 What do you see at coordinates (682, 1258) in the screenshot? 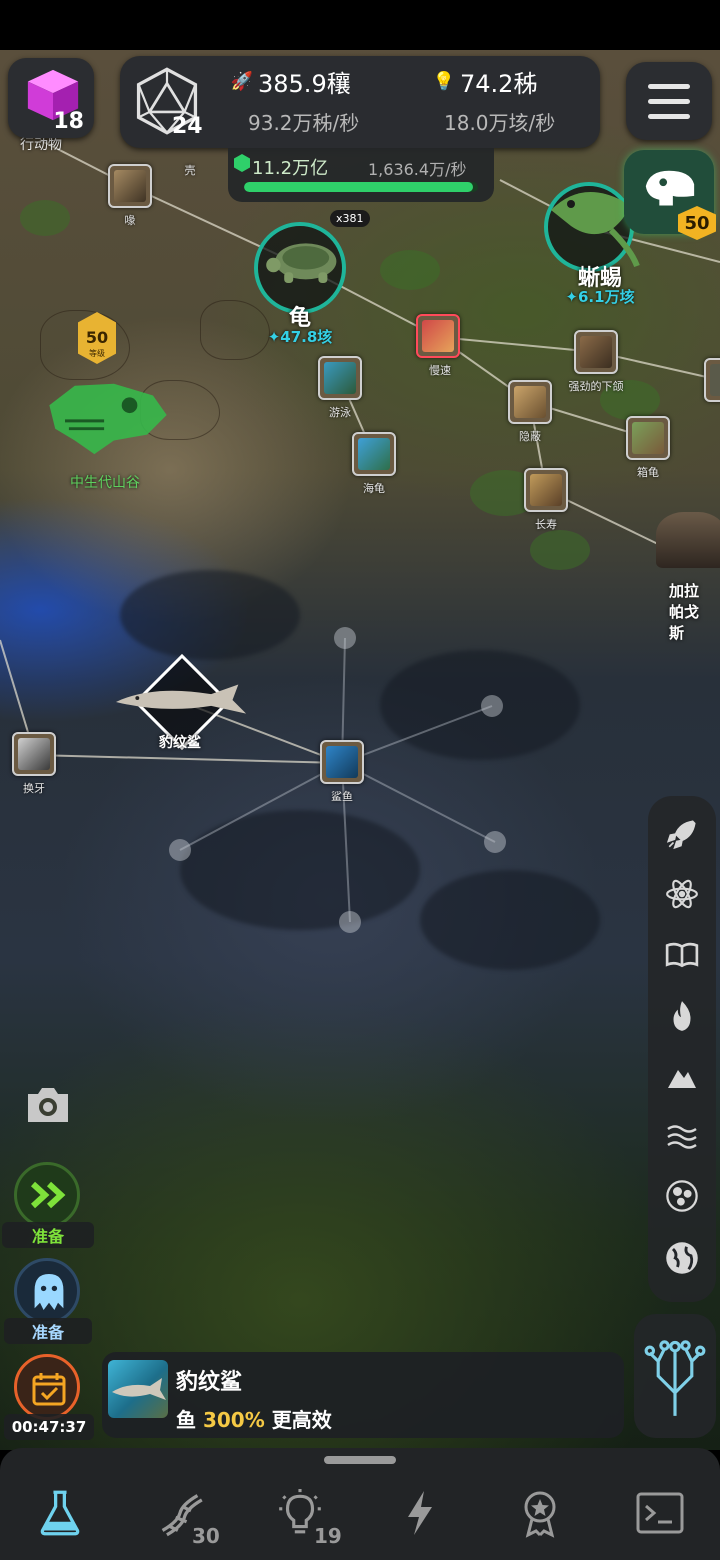
I see `globe-icon` at bounding box center [682, 1258].